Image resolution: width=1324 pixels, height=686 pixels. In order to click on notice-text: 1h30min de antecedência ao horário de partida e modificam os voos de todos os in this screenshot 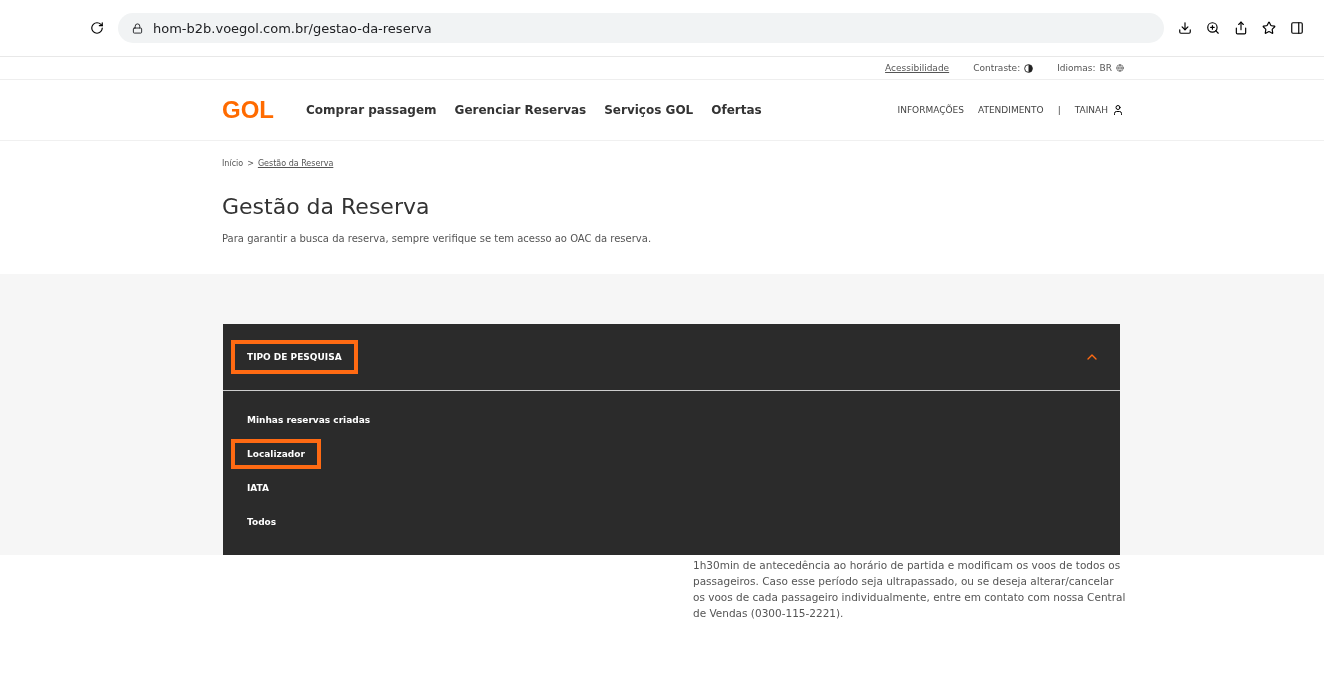, I will do `click(907, 565)`.